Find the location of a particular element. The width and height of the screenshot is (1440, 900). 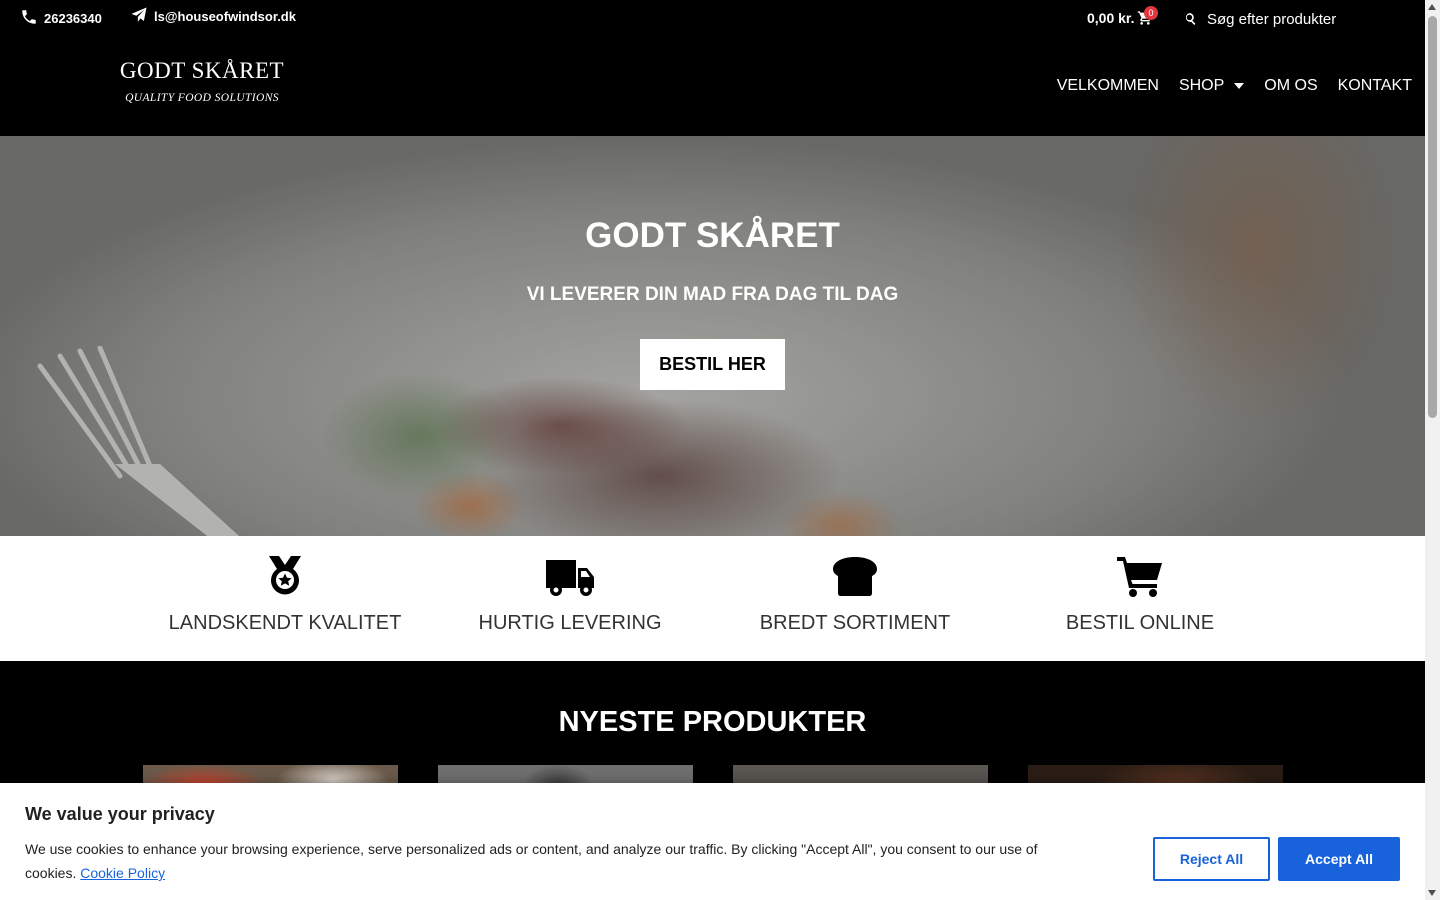

feature-label: BREDT SORTIMENT is located at coordinates (855, 623).